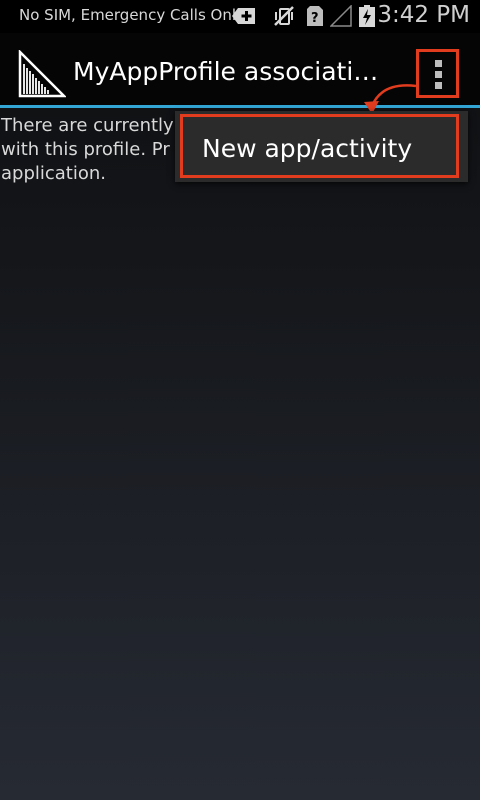  I want to click on barcode-scanner-icon, so click(42, 74).